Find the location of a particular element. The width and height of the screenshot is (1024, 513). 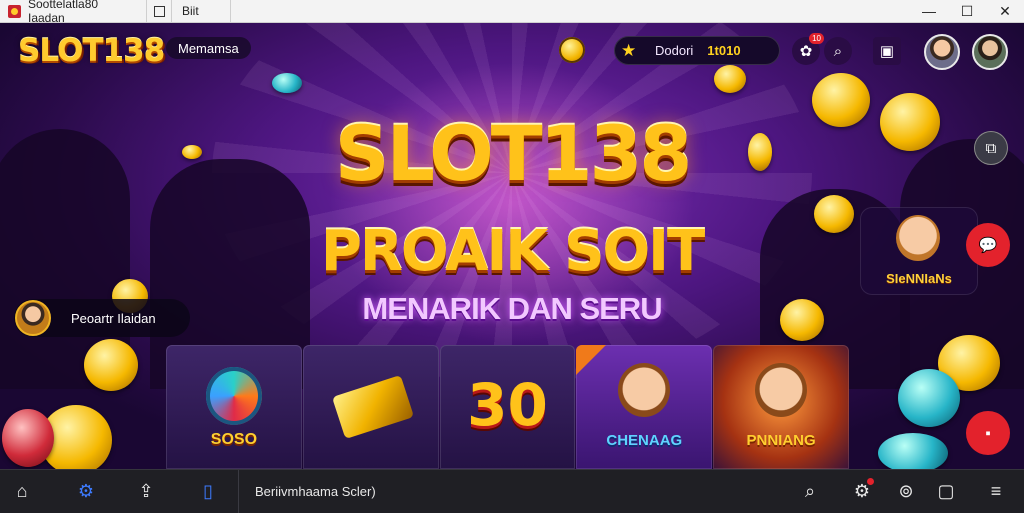

share-icon: ⇪ is located at coordinates (146, 491).